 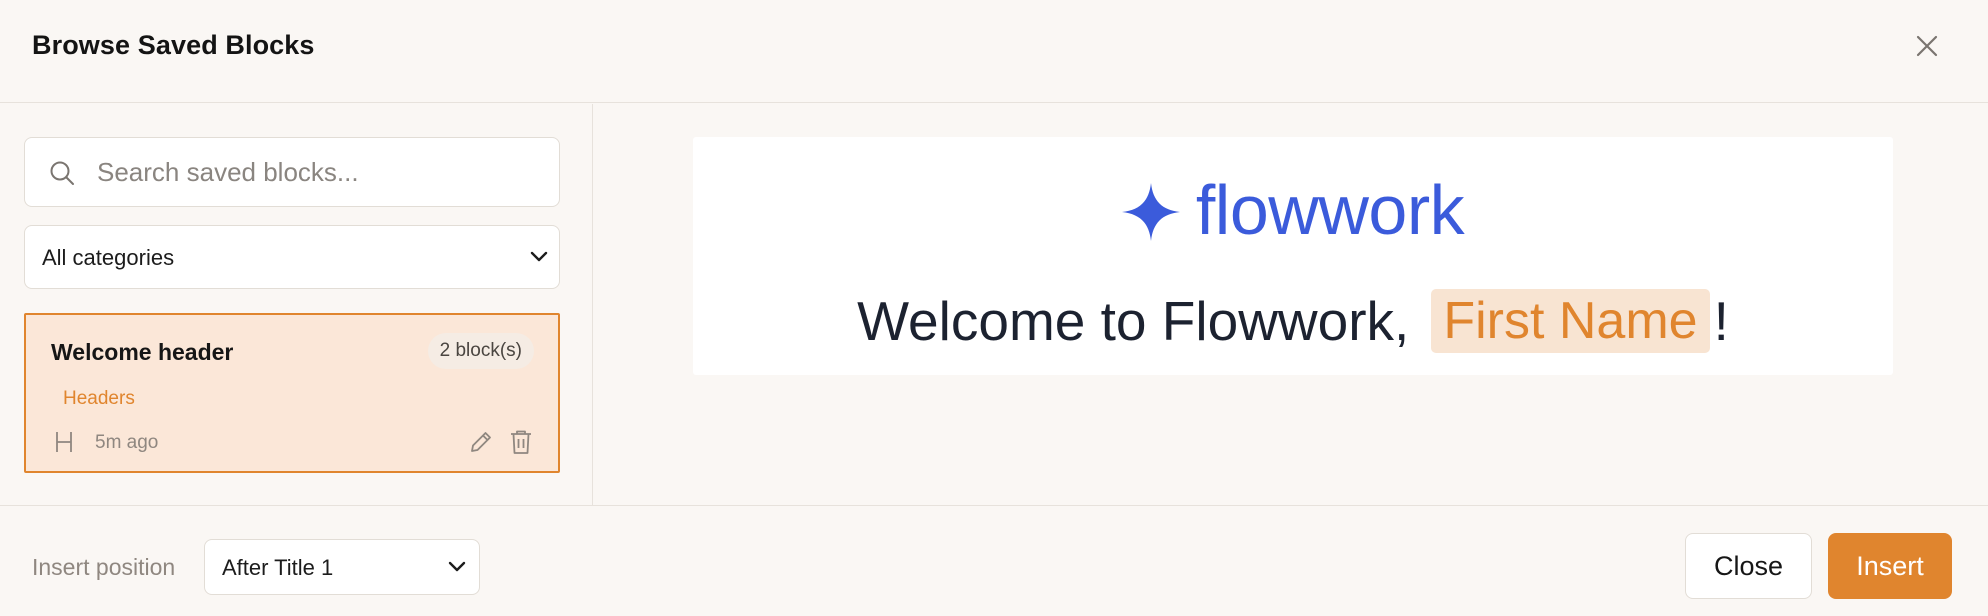 I want to click on sparkle-star-icon, so click(x=1150, y=212).